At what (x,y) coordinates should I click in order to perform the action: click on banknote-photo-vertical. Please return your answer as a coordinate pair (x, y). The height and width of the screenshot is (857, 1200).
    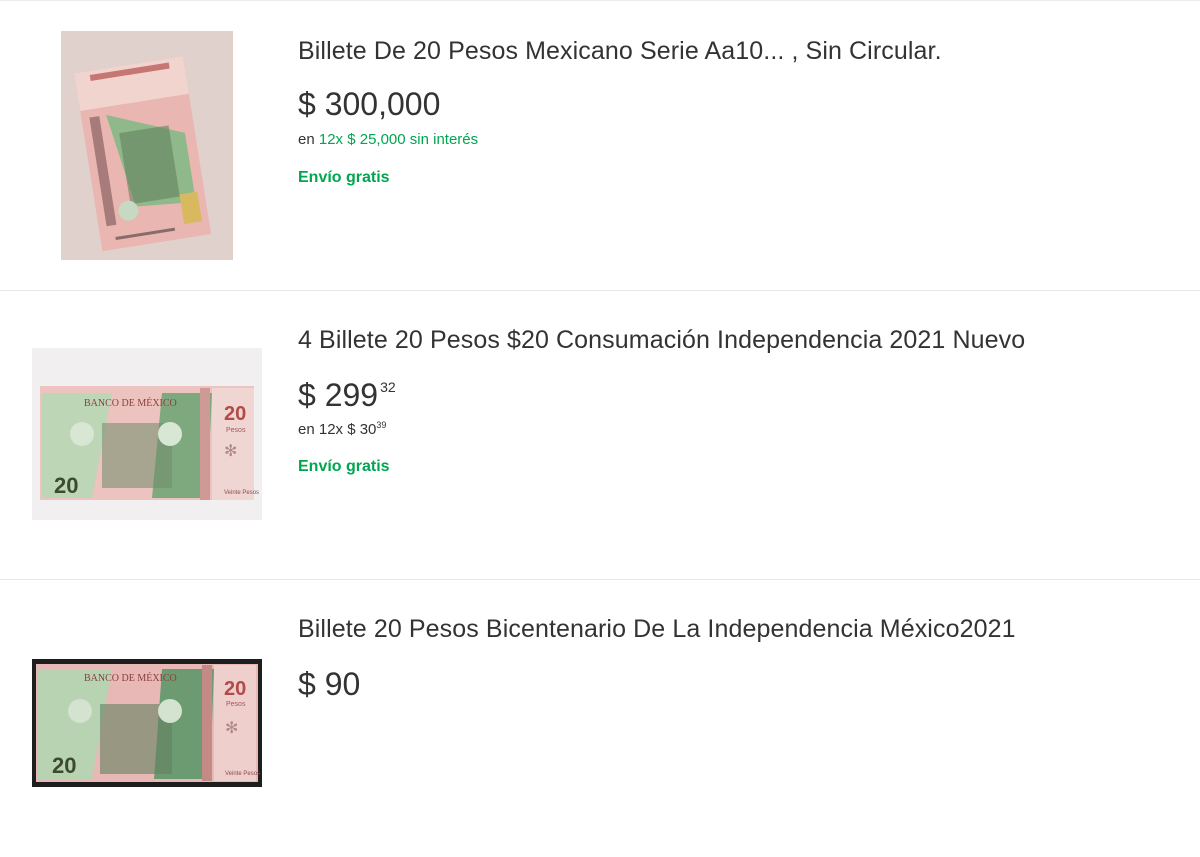
    Looking at the image, I should click on (147, 145).